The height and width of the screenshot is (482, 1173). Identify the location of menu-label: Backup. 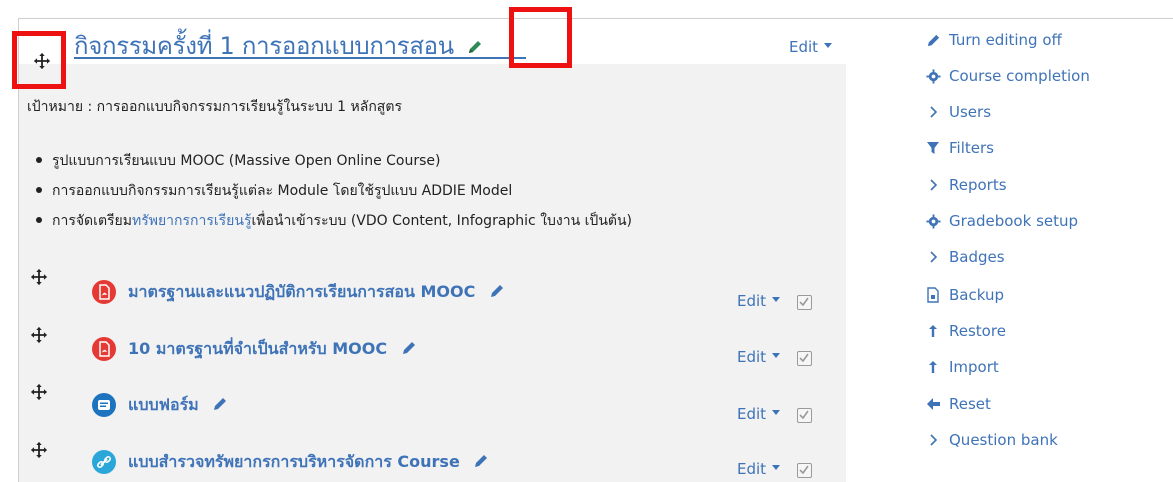
(976, 295).